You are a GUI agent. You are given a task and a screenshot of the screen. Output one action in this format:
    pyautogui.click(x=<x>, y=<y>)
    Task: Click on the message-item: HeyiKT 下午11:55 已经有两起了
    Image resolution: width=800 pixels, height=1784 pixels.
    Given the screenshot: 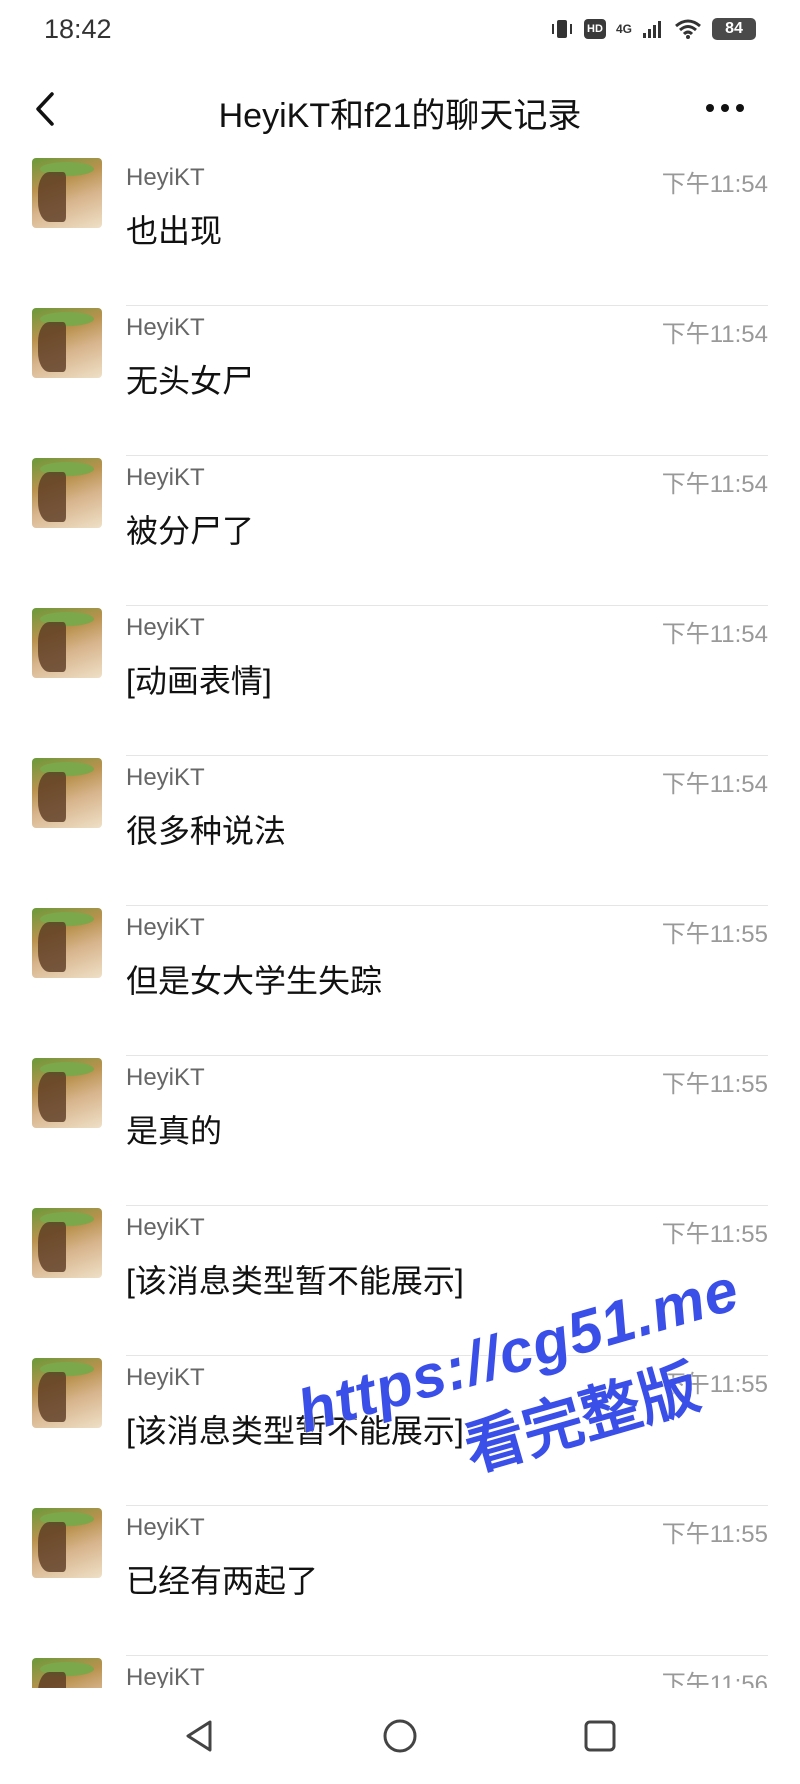 What is the action you would take?
    pyautogui.click(x=400, y=1581)
    